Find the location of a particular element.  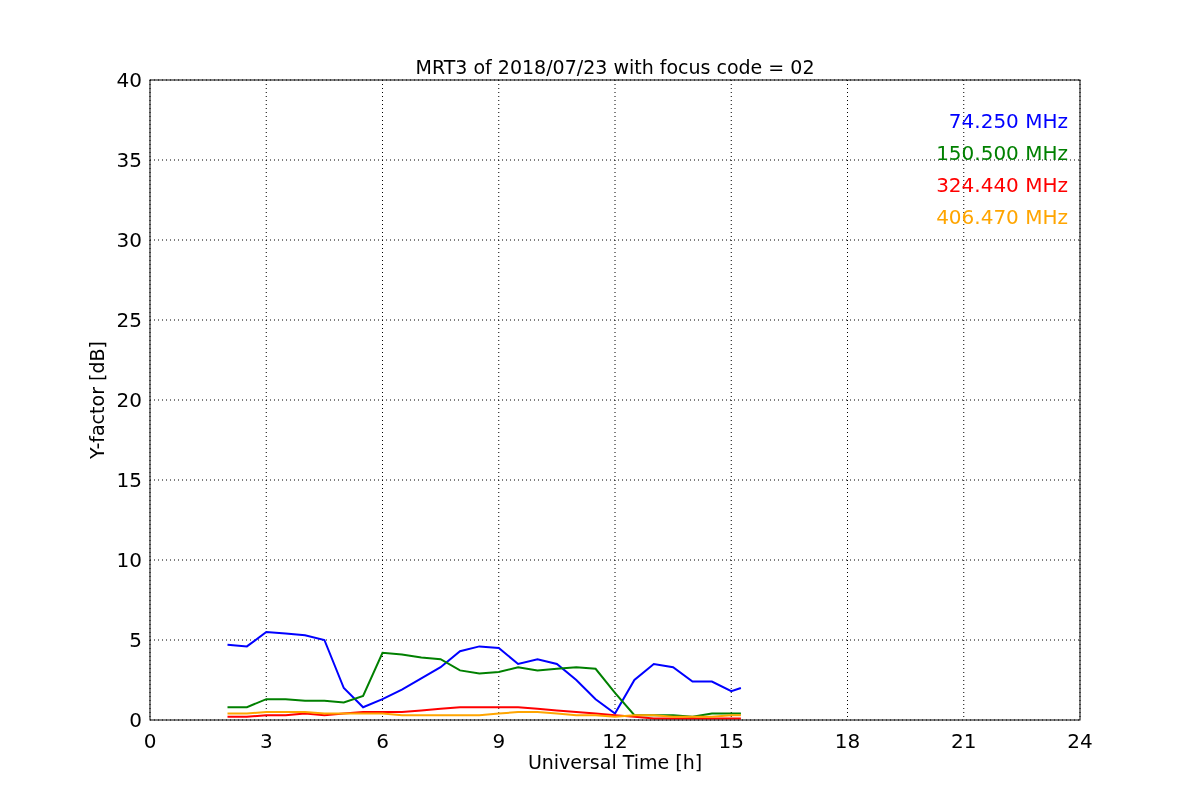

tick-label: 40 is located at coordinates (129, 80).